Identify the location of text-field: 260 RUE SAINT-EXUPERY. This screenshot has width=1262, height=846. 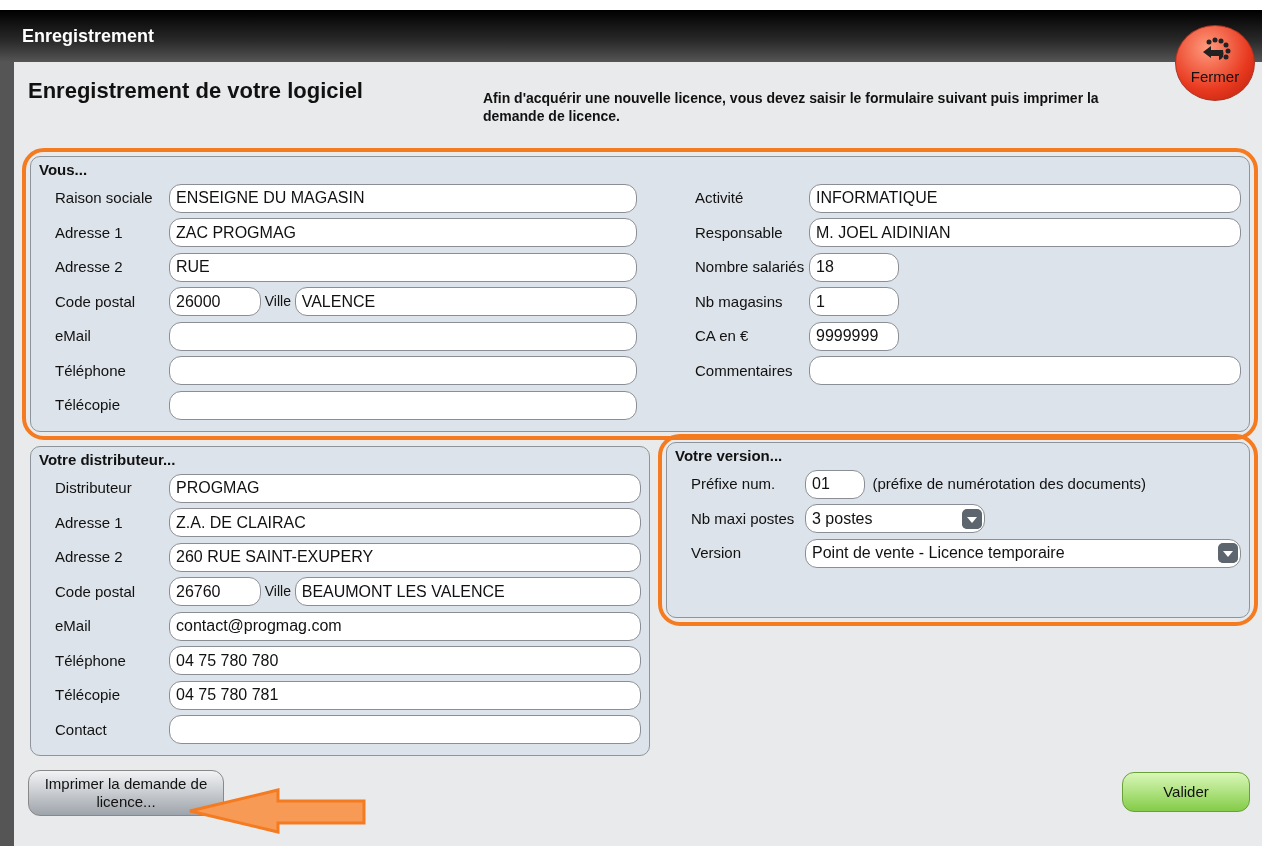
(405, 557).